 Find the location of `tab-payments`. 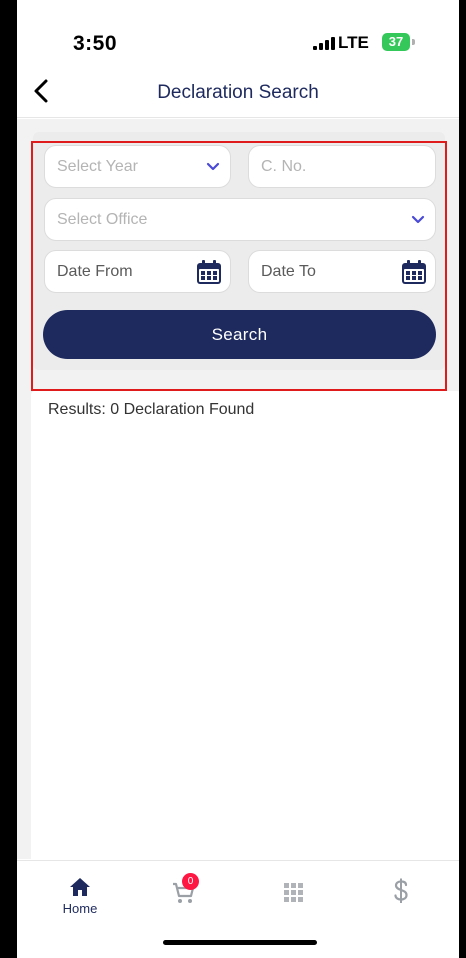

tab-payments is located at coordinates (401, 897).